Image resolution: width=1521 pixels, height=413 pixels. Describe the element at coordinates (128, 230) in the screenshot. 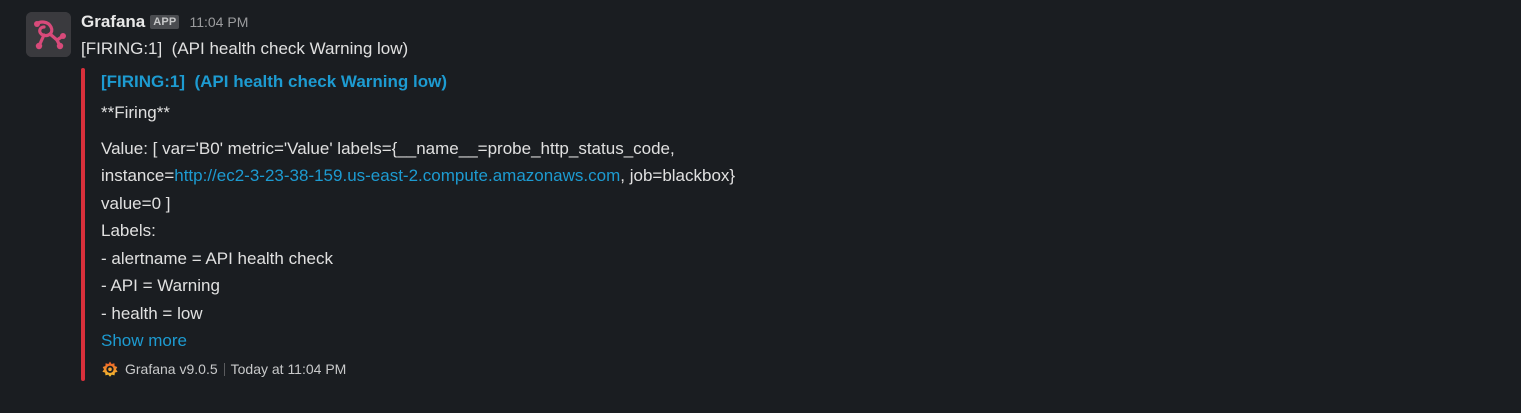

I see `labels-heading: Labels:` at that location.